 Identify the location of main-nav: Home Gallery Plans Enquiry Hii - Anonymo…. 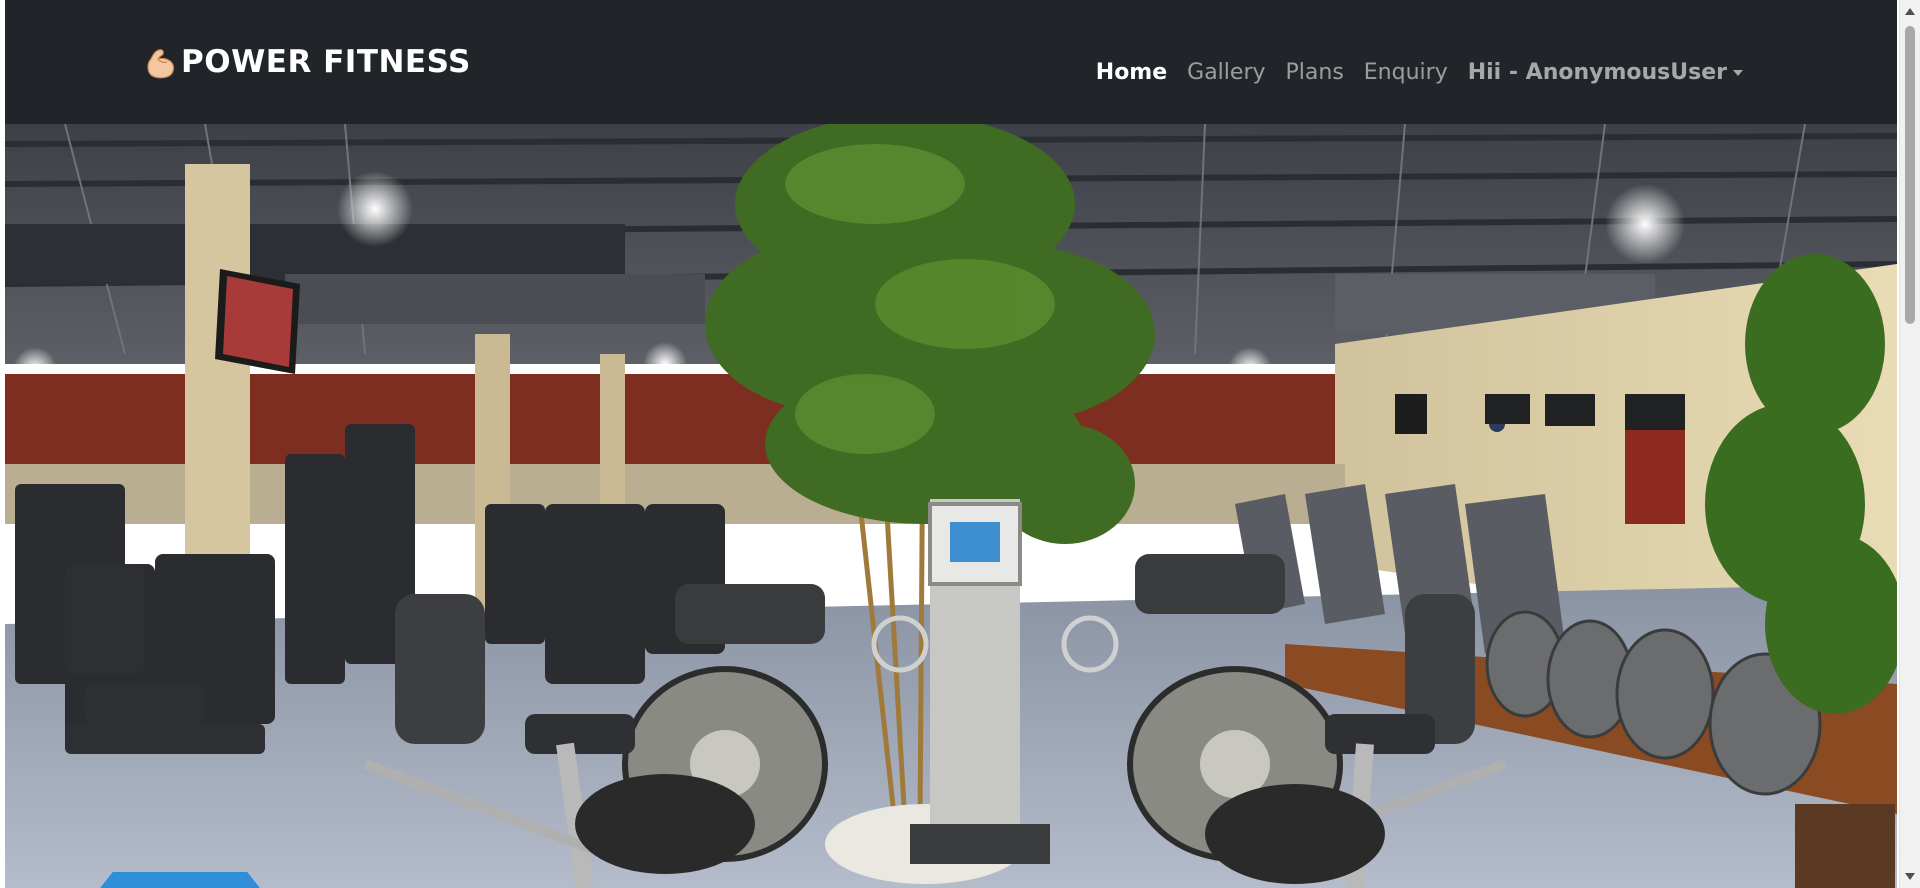
(1419, 72).